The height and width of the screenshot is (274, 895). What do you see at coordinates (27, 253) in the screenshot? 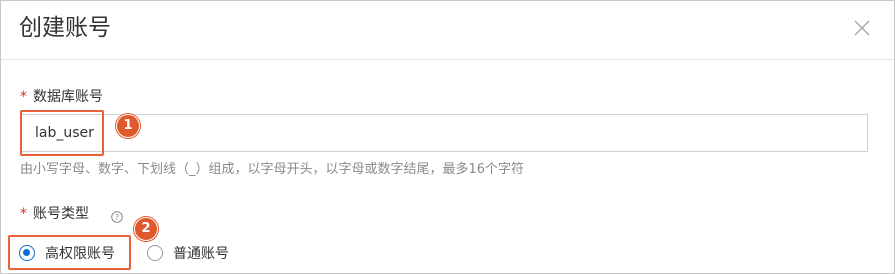
I see `radio-privileged` at bounding box center [27, 253].